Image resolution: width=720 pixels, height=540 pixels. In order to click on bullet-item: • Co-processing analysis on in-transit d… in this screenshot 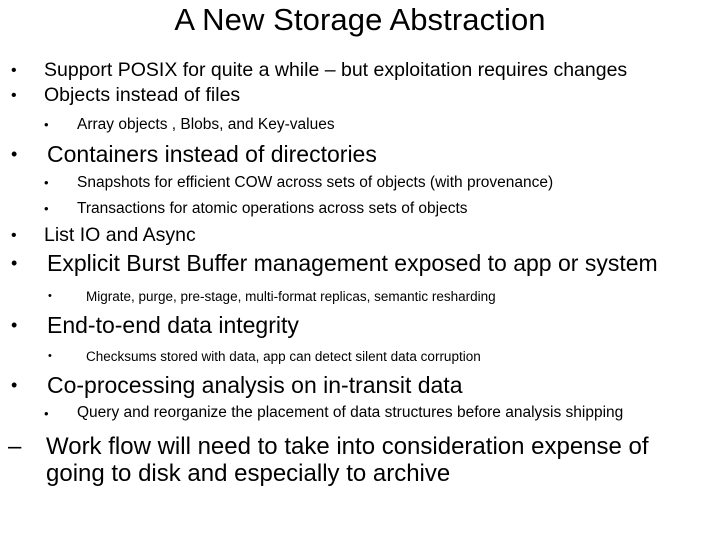, I will do `click(365, 385)`.